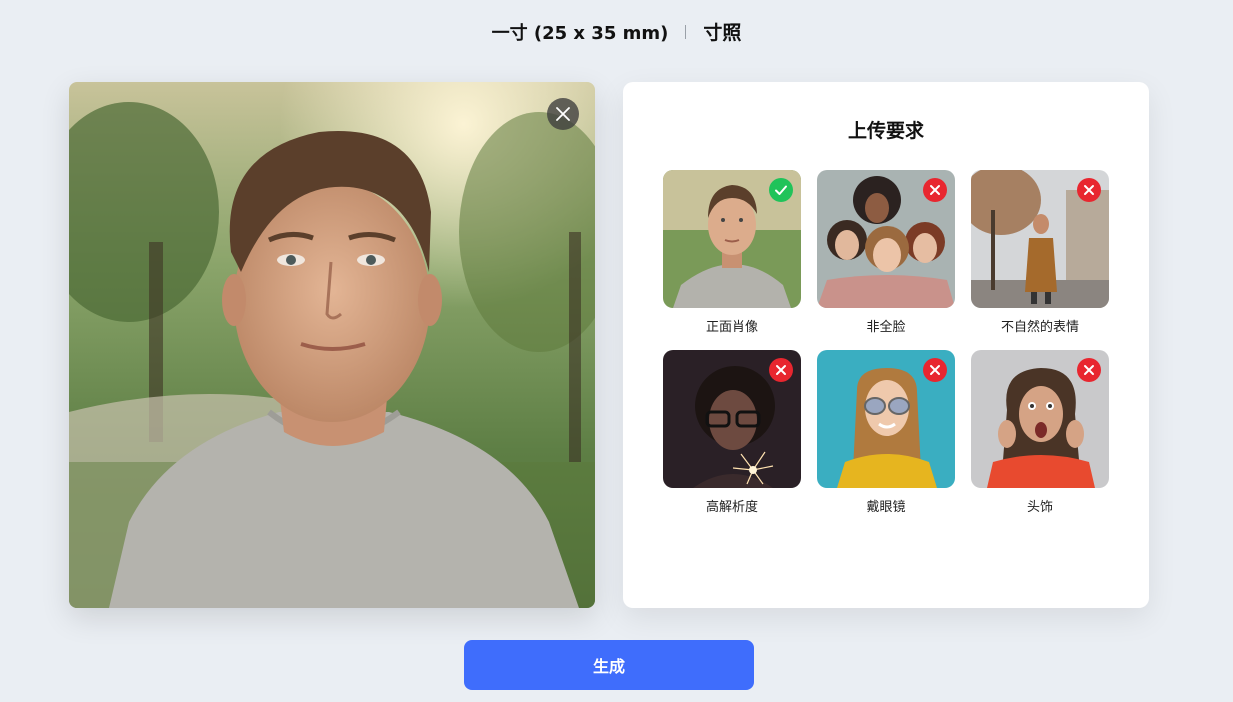 Image resolution: width=1233 pixels, height=702 pixels. Describe the element at coordinates (609, 665) in the screenshot. I see `generate-button: 生成` at that location.